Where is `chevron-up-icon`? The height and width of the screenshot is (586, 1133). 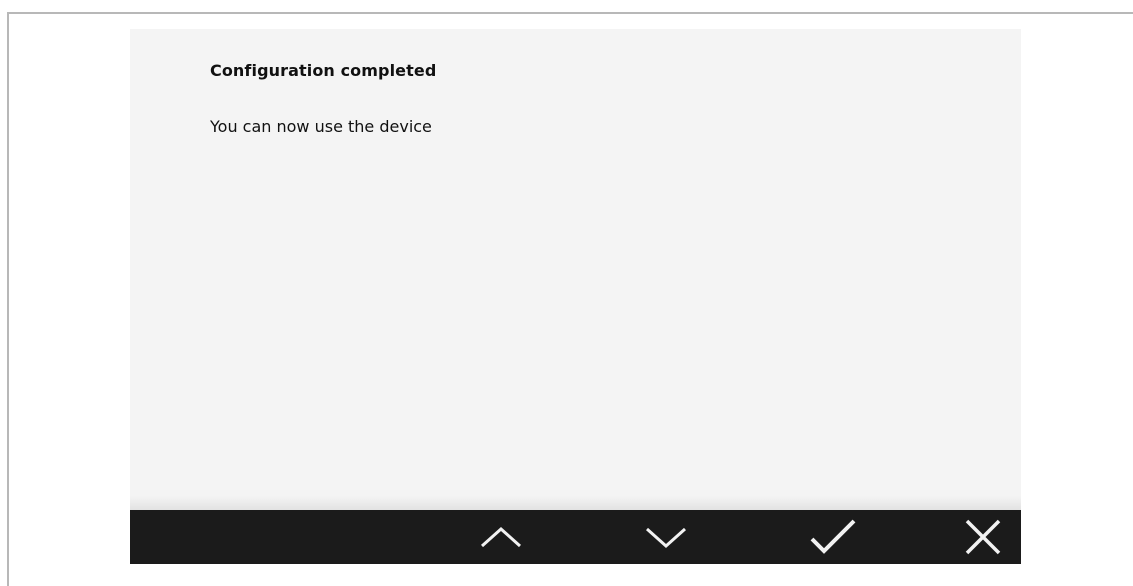 chevron-up-icon is located at coordinates (501, 537).